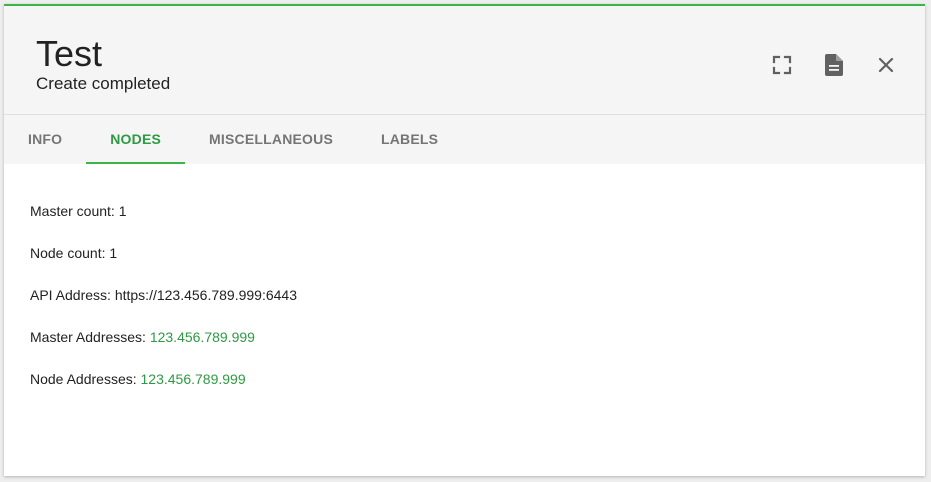  Describe the element at coordinates (193, 379) in the screenshot. I see `node-address-link: 123.456.789.999` at that location.